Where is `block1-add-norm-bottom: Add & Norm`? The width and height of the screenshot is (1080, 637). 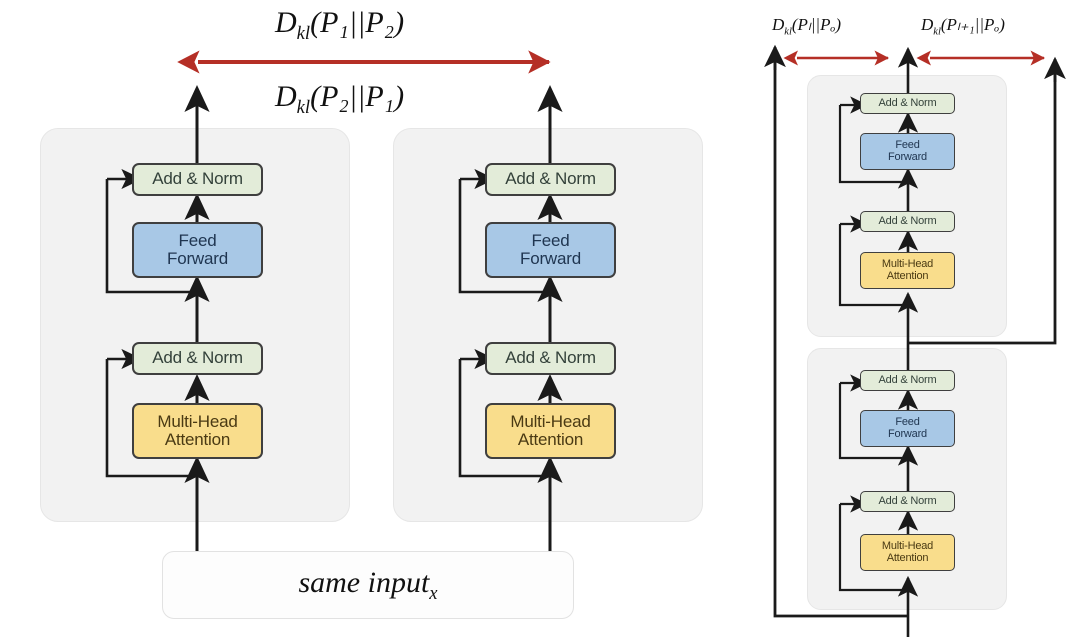
block1-add-norm-bottom: Add & Norm is located at coordinates (197, 358).